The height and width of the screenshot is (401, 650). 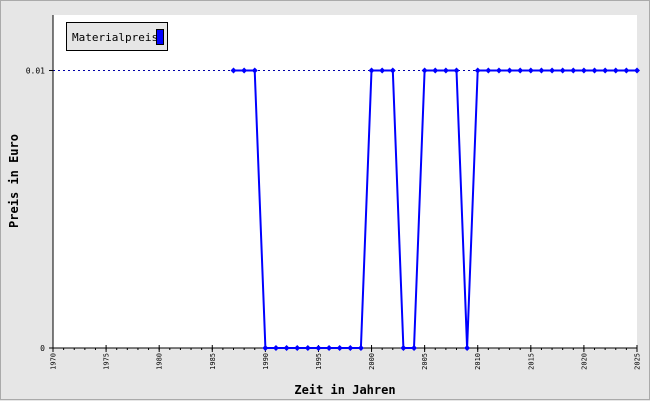 What do you see at coordinates (54, 361) in the screenshot?
I see `x-tick-label: 1970` at bounding box center [54, 361].